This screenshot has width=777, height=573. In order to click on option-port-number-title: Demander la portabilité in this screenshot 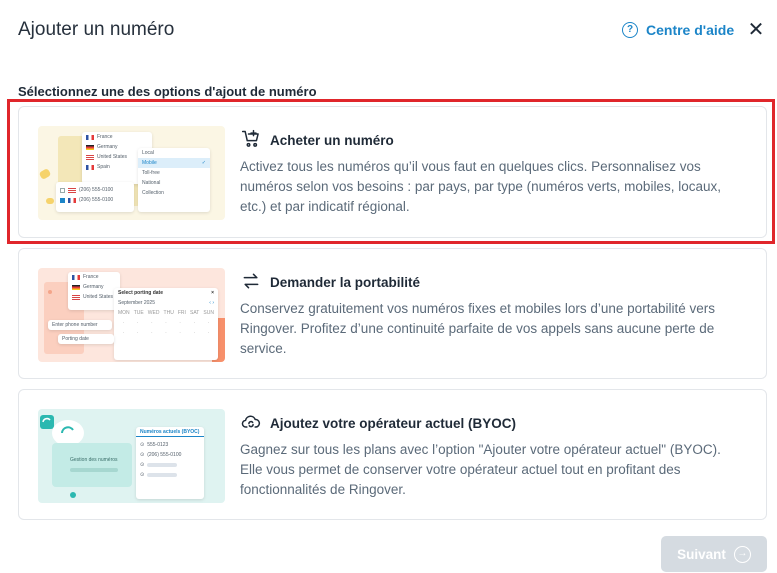, I will do `click(330, 282)`.